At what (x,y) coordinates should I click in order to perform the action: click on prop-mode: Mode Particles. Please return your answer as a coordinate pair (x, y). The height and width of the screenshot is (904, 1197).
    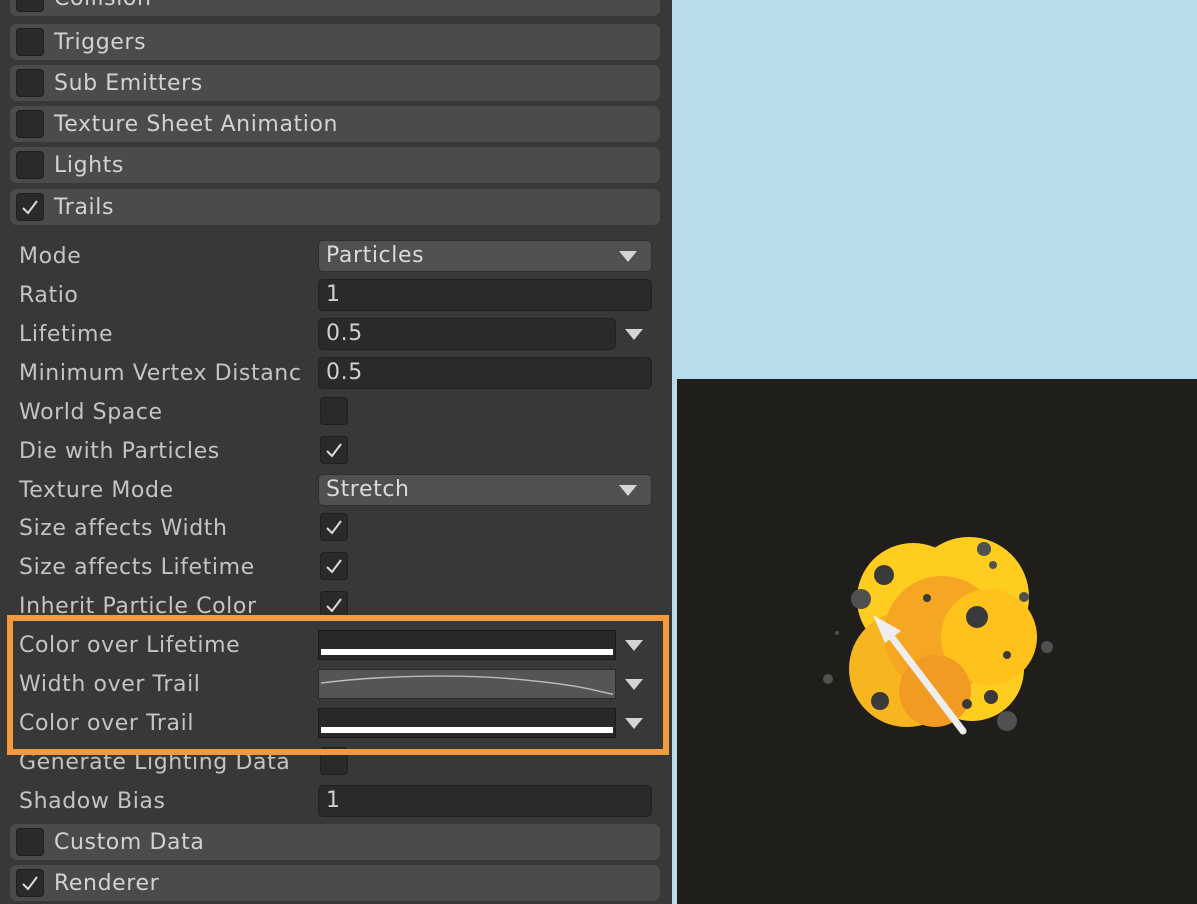
    Looking at the image, I should click on (336, 256).